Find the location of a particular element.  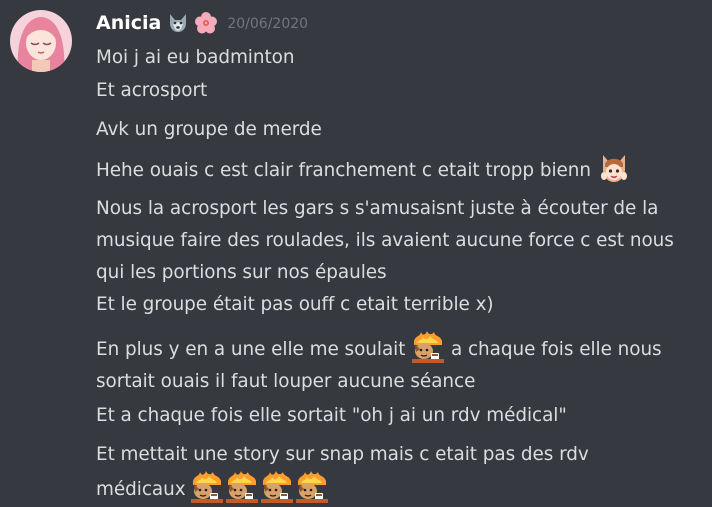

message-timestamp: 20/06/2020 is located at coordinates (267, 24).